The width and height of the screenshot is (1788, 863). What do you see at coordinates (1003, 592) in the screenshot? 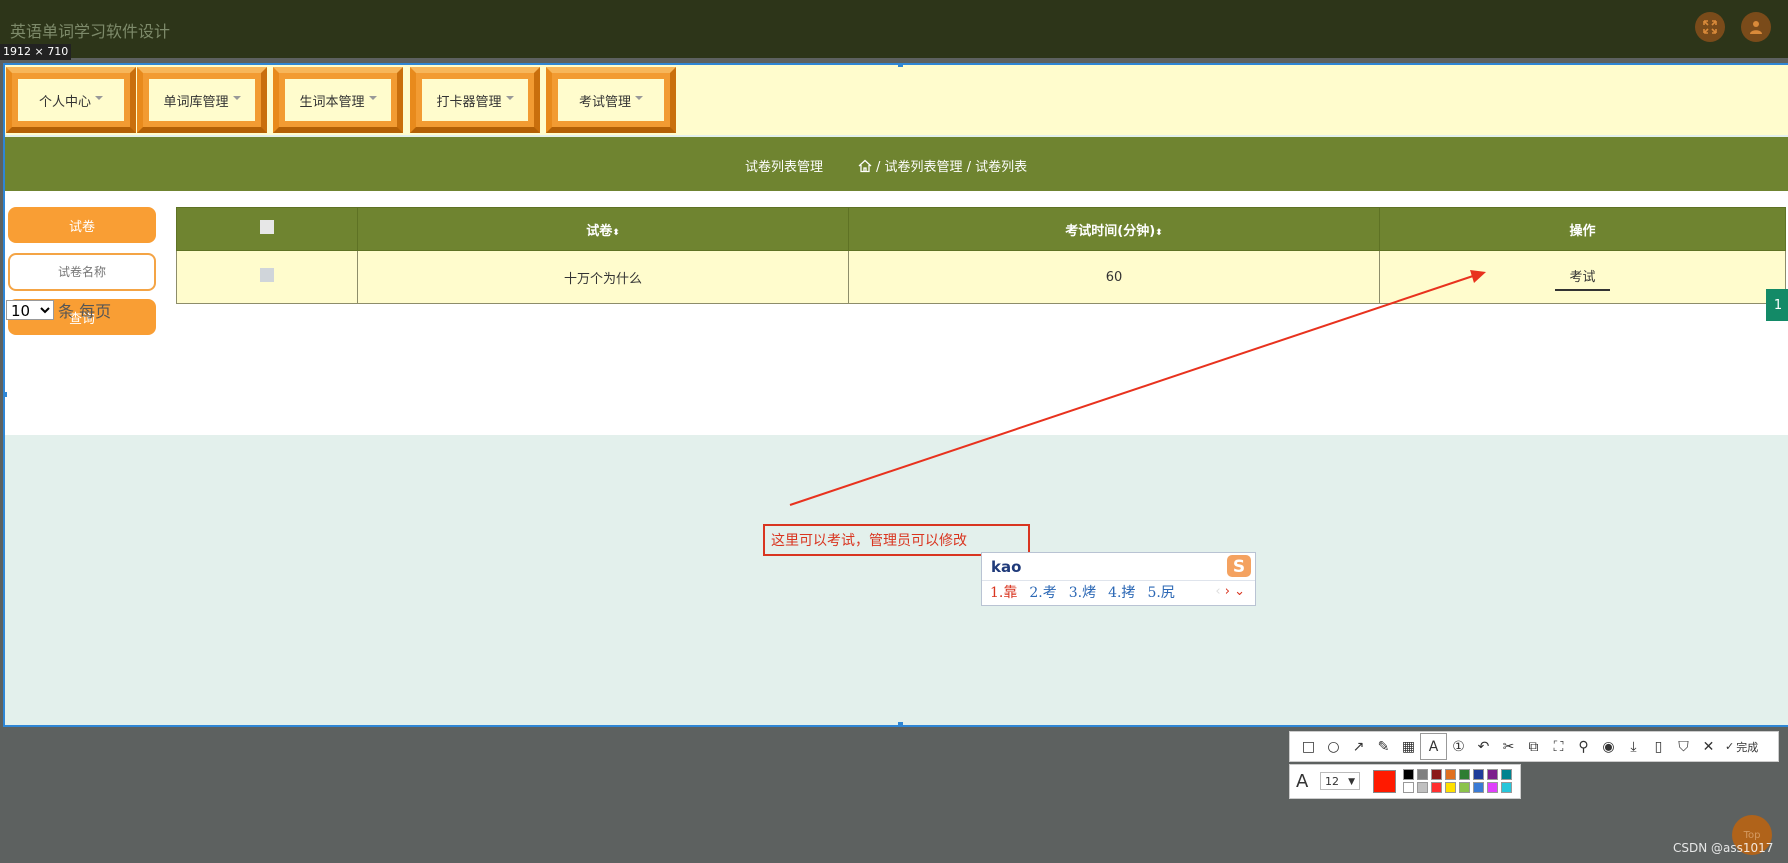
I see `ime-candidate: 1.靠` at bounding box center [1003, 592].